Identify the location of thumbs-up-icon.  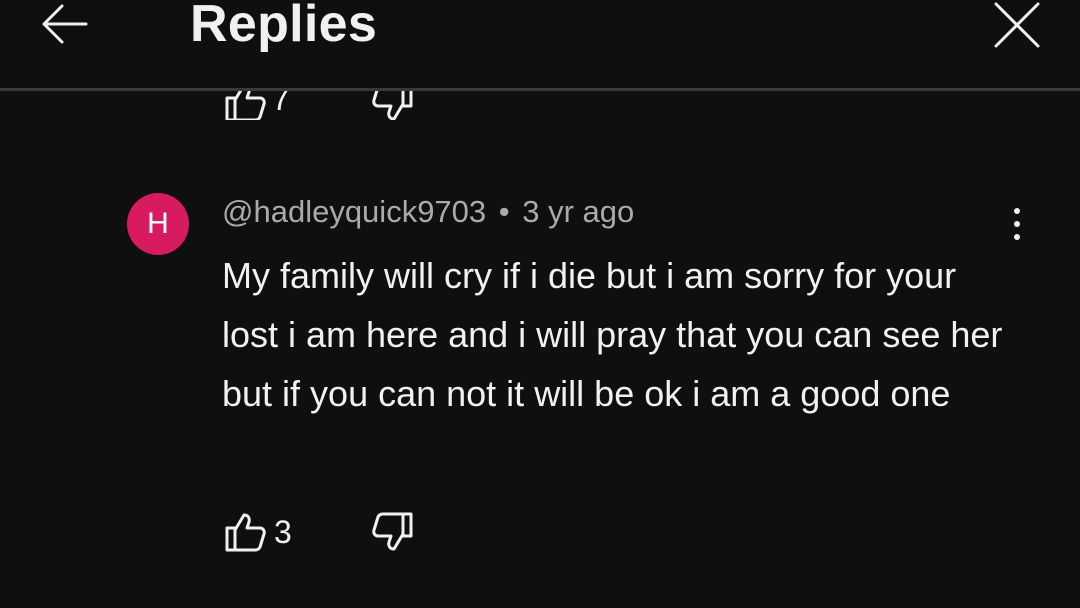
(245, 532).